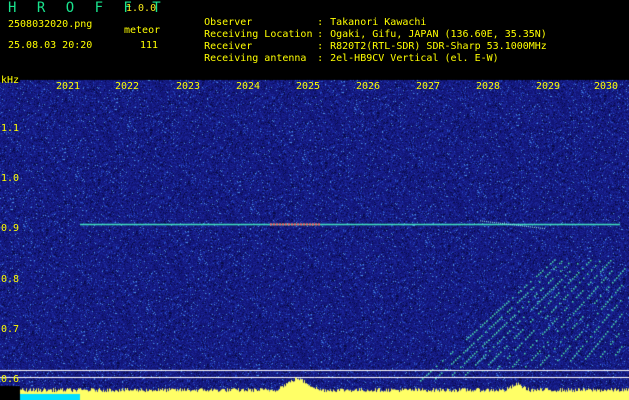  What do you see at coordinates (428, 86) in the screenshot?
I see `time-tick-label: 2027` at bounding box center [428, 86].